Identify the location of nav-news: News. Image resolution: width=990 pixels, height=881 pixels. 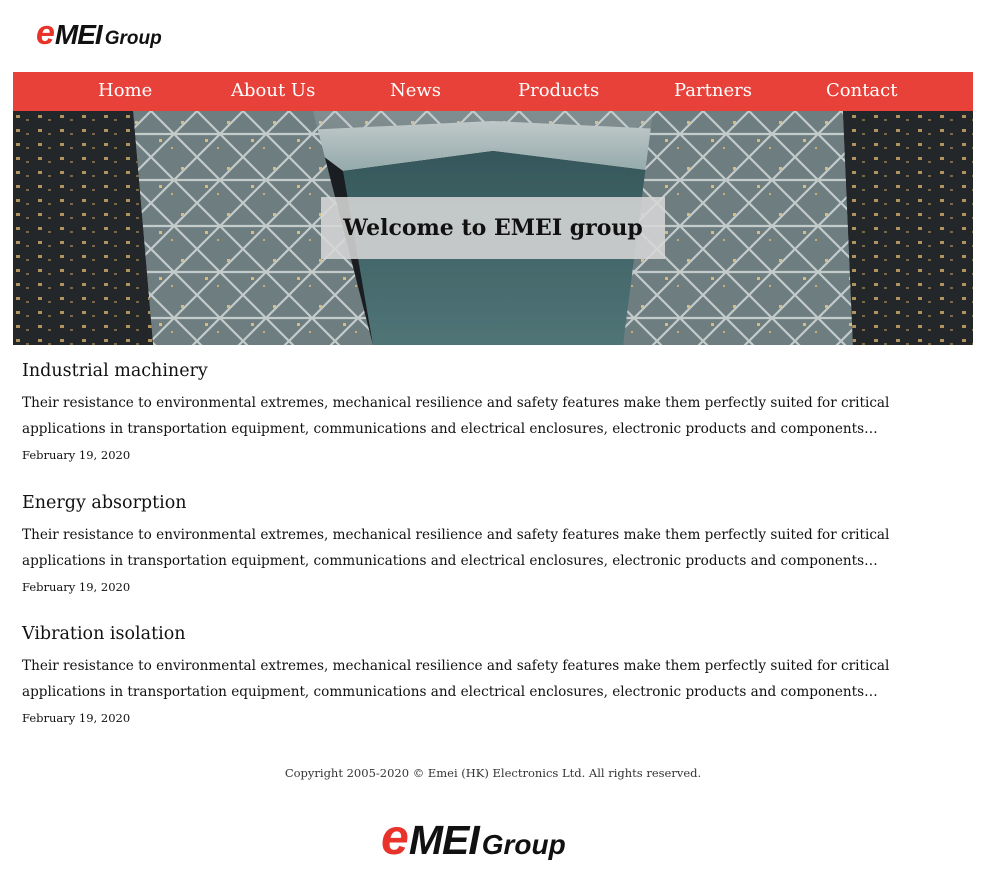
(415, 91).